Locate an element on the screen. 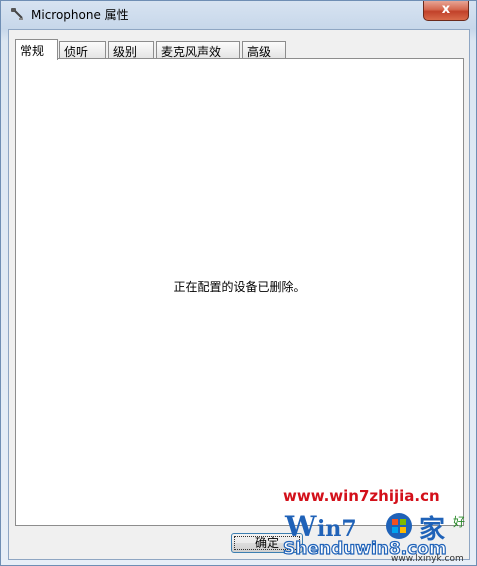 Image resolution: width=477 pixels, height=566 pixels. close-button: x is located at coordinates (446, 11).